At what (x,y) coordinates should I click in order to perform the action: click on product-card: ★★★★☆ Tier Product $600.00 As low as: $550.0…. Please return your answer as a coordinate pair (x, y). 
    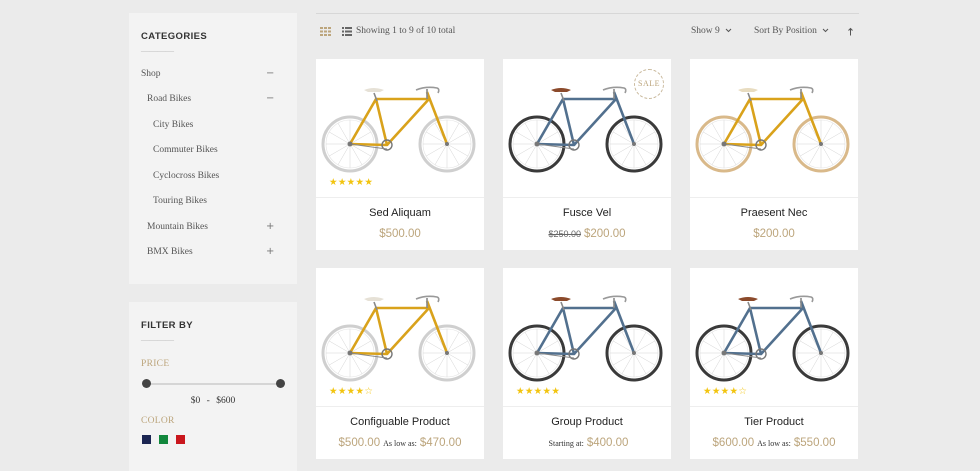
    Looking at the image, I should click on (774, 363).